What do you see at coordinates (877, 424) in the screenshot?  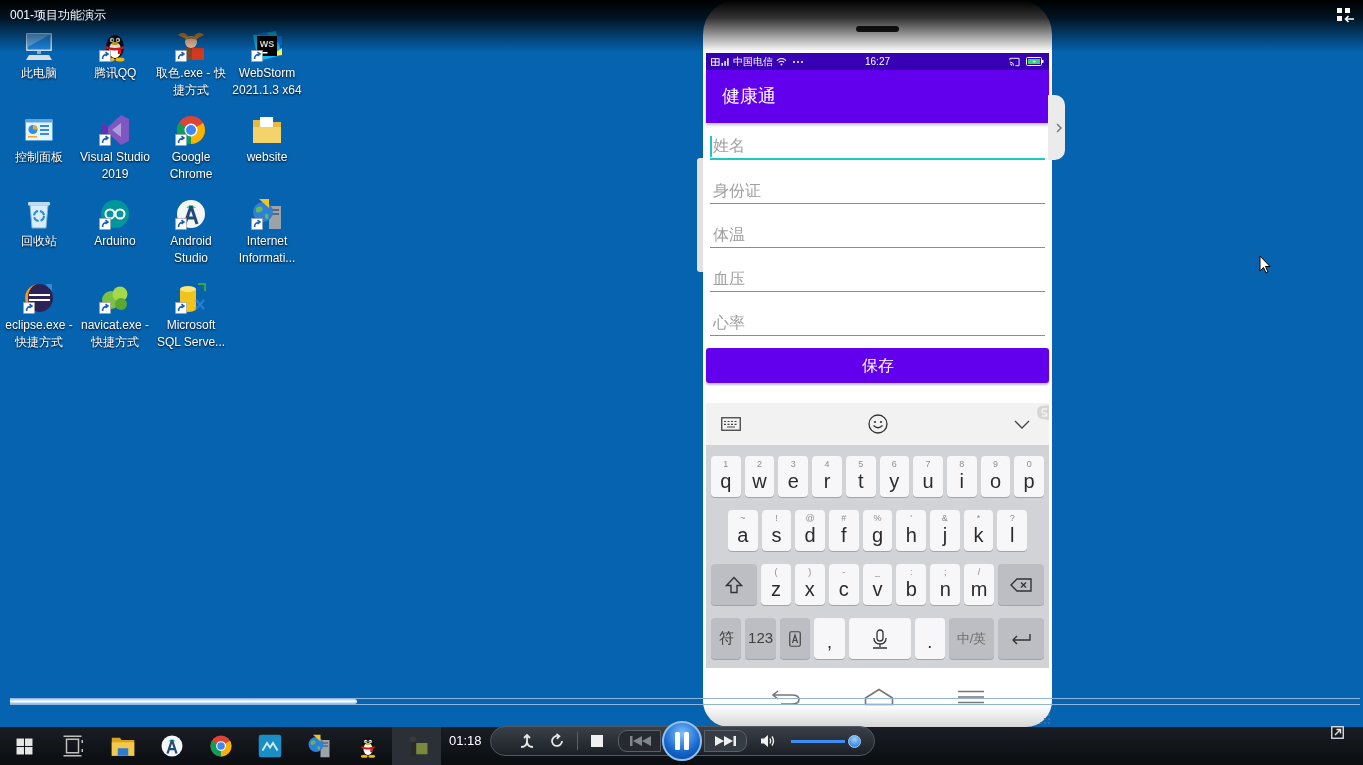 I see `smiley-icon` at bounding box center [877, 424].